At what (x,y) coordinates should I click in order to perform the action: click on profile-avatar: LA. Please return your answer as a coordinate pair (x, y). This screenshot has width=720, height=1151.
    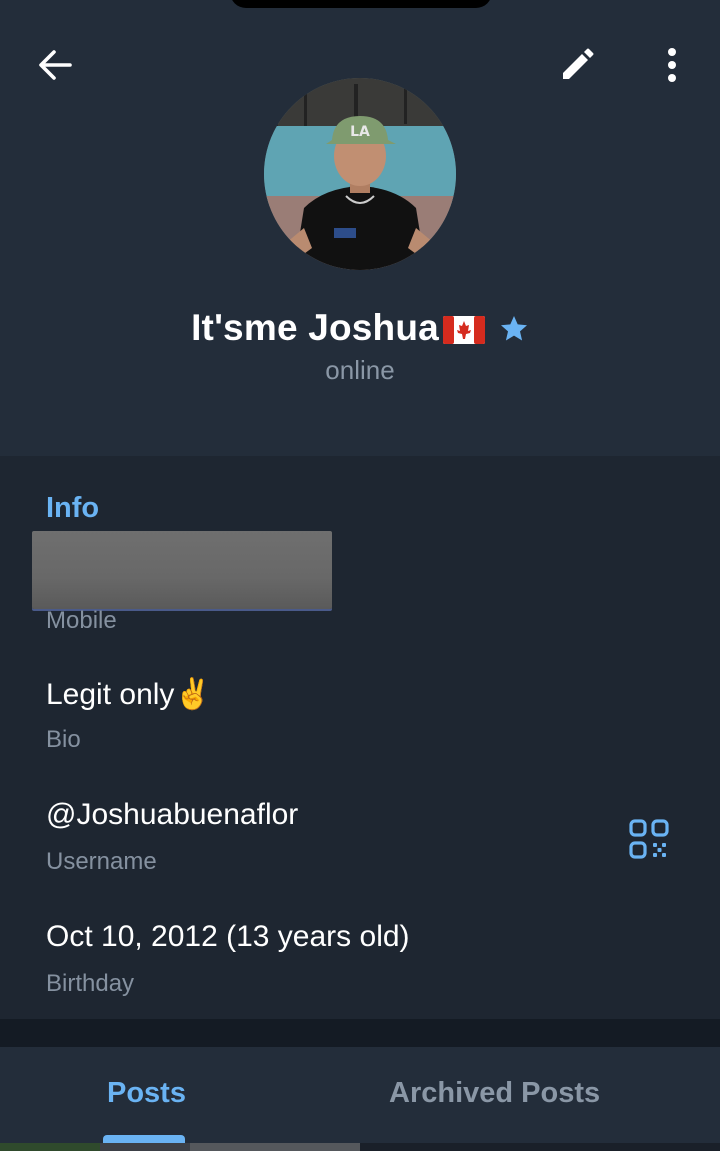
    Looking at the image, I should click on (360, 174).